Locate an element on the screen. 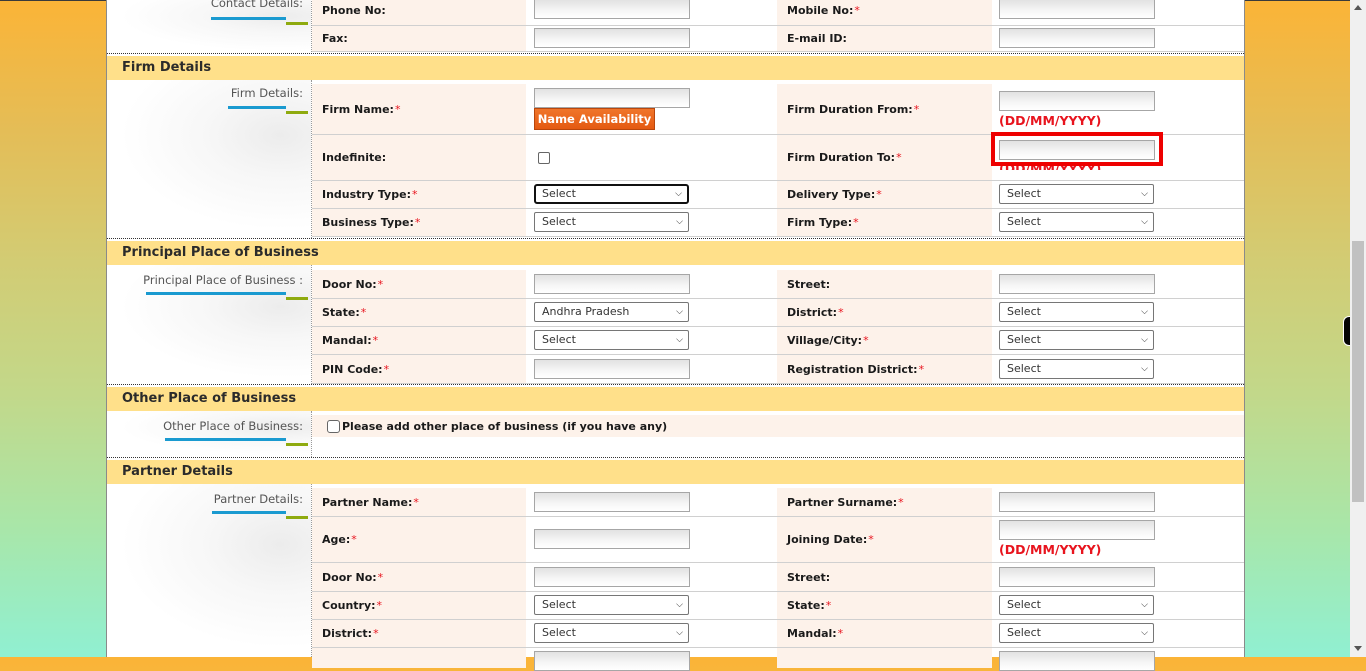  phone-input is located at coordinates (612, 9).